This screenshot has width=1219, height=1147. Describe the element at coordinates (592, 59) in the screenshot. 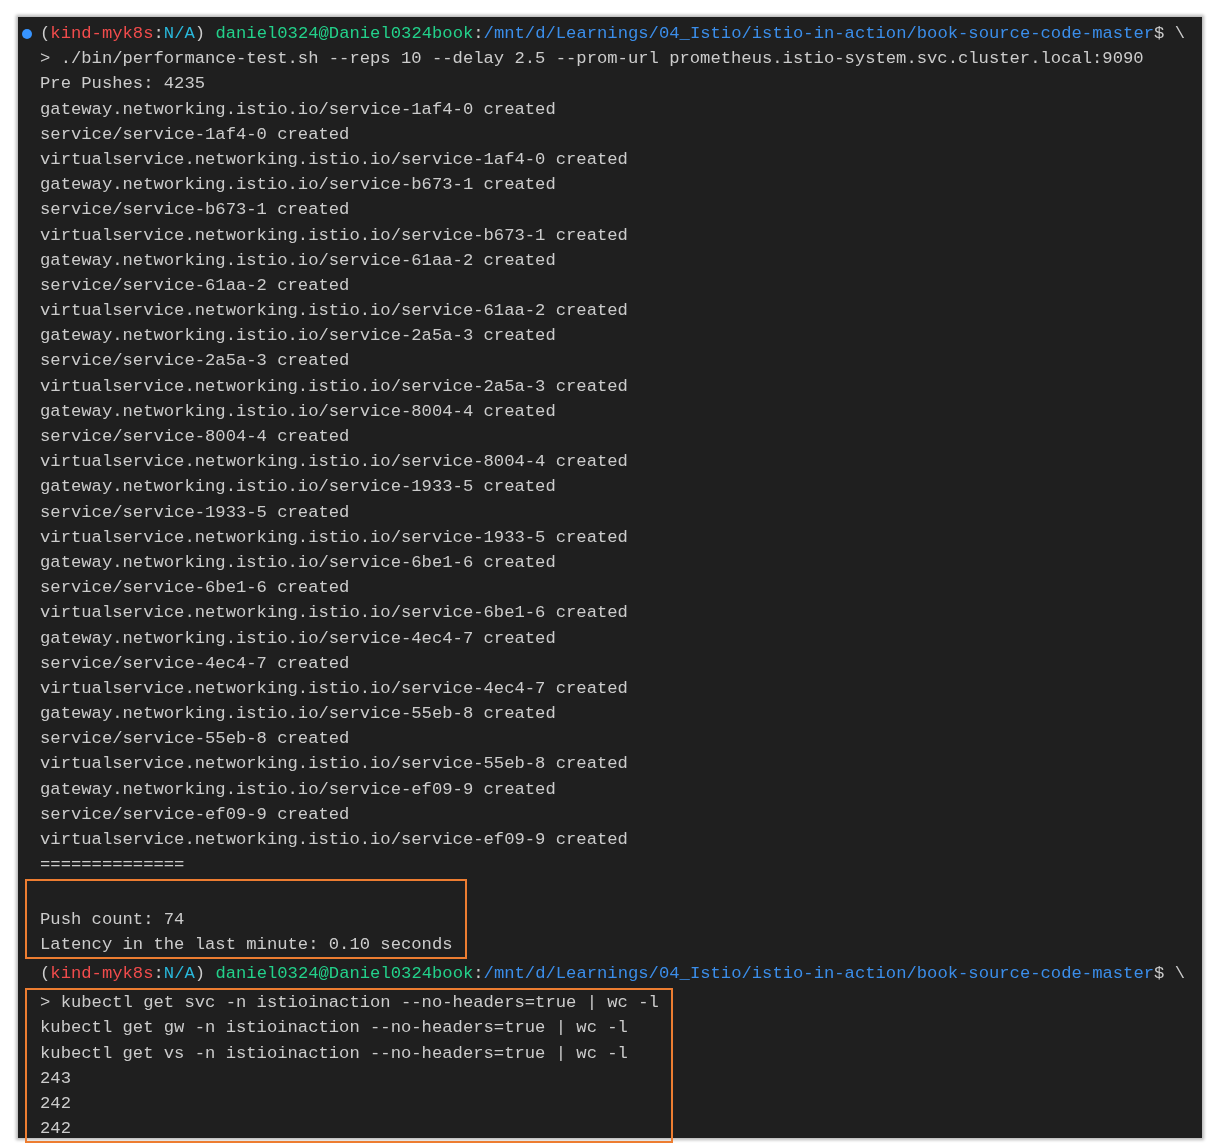

I see `command-line: > ./bin/performance-test.sh --reps 10 --delay 2.5 --prom-url prometheus.istio-system.svc.cluster.local:9090` at that location.